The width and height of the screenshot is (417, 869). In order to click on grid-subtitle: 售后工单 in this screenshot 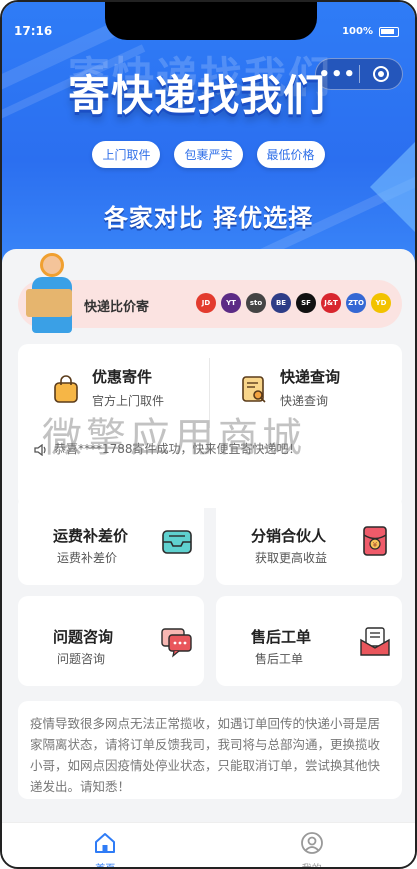, I will do `click(279, 659)`.